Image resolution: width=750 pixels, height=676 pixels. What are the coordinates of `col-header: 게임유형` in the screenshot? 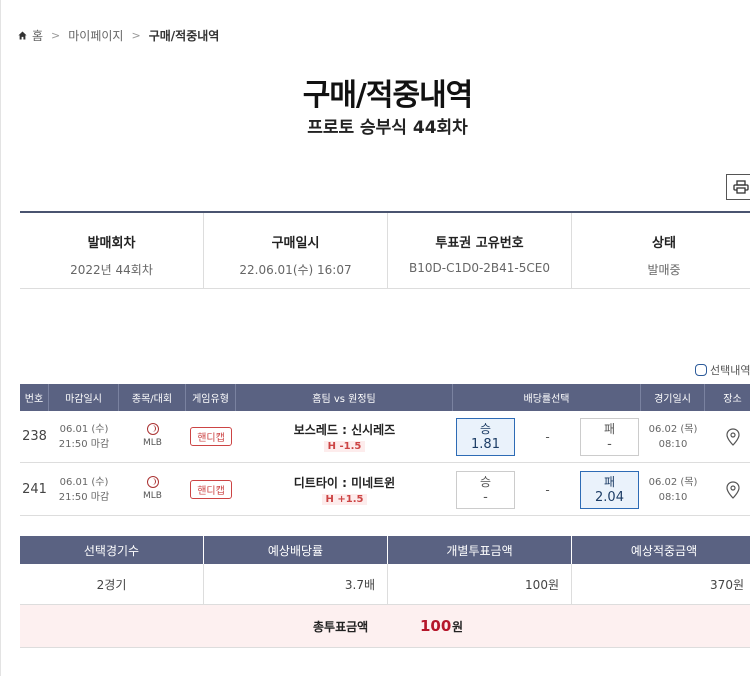 It's located at (211, 397).